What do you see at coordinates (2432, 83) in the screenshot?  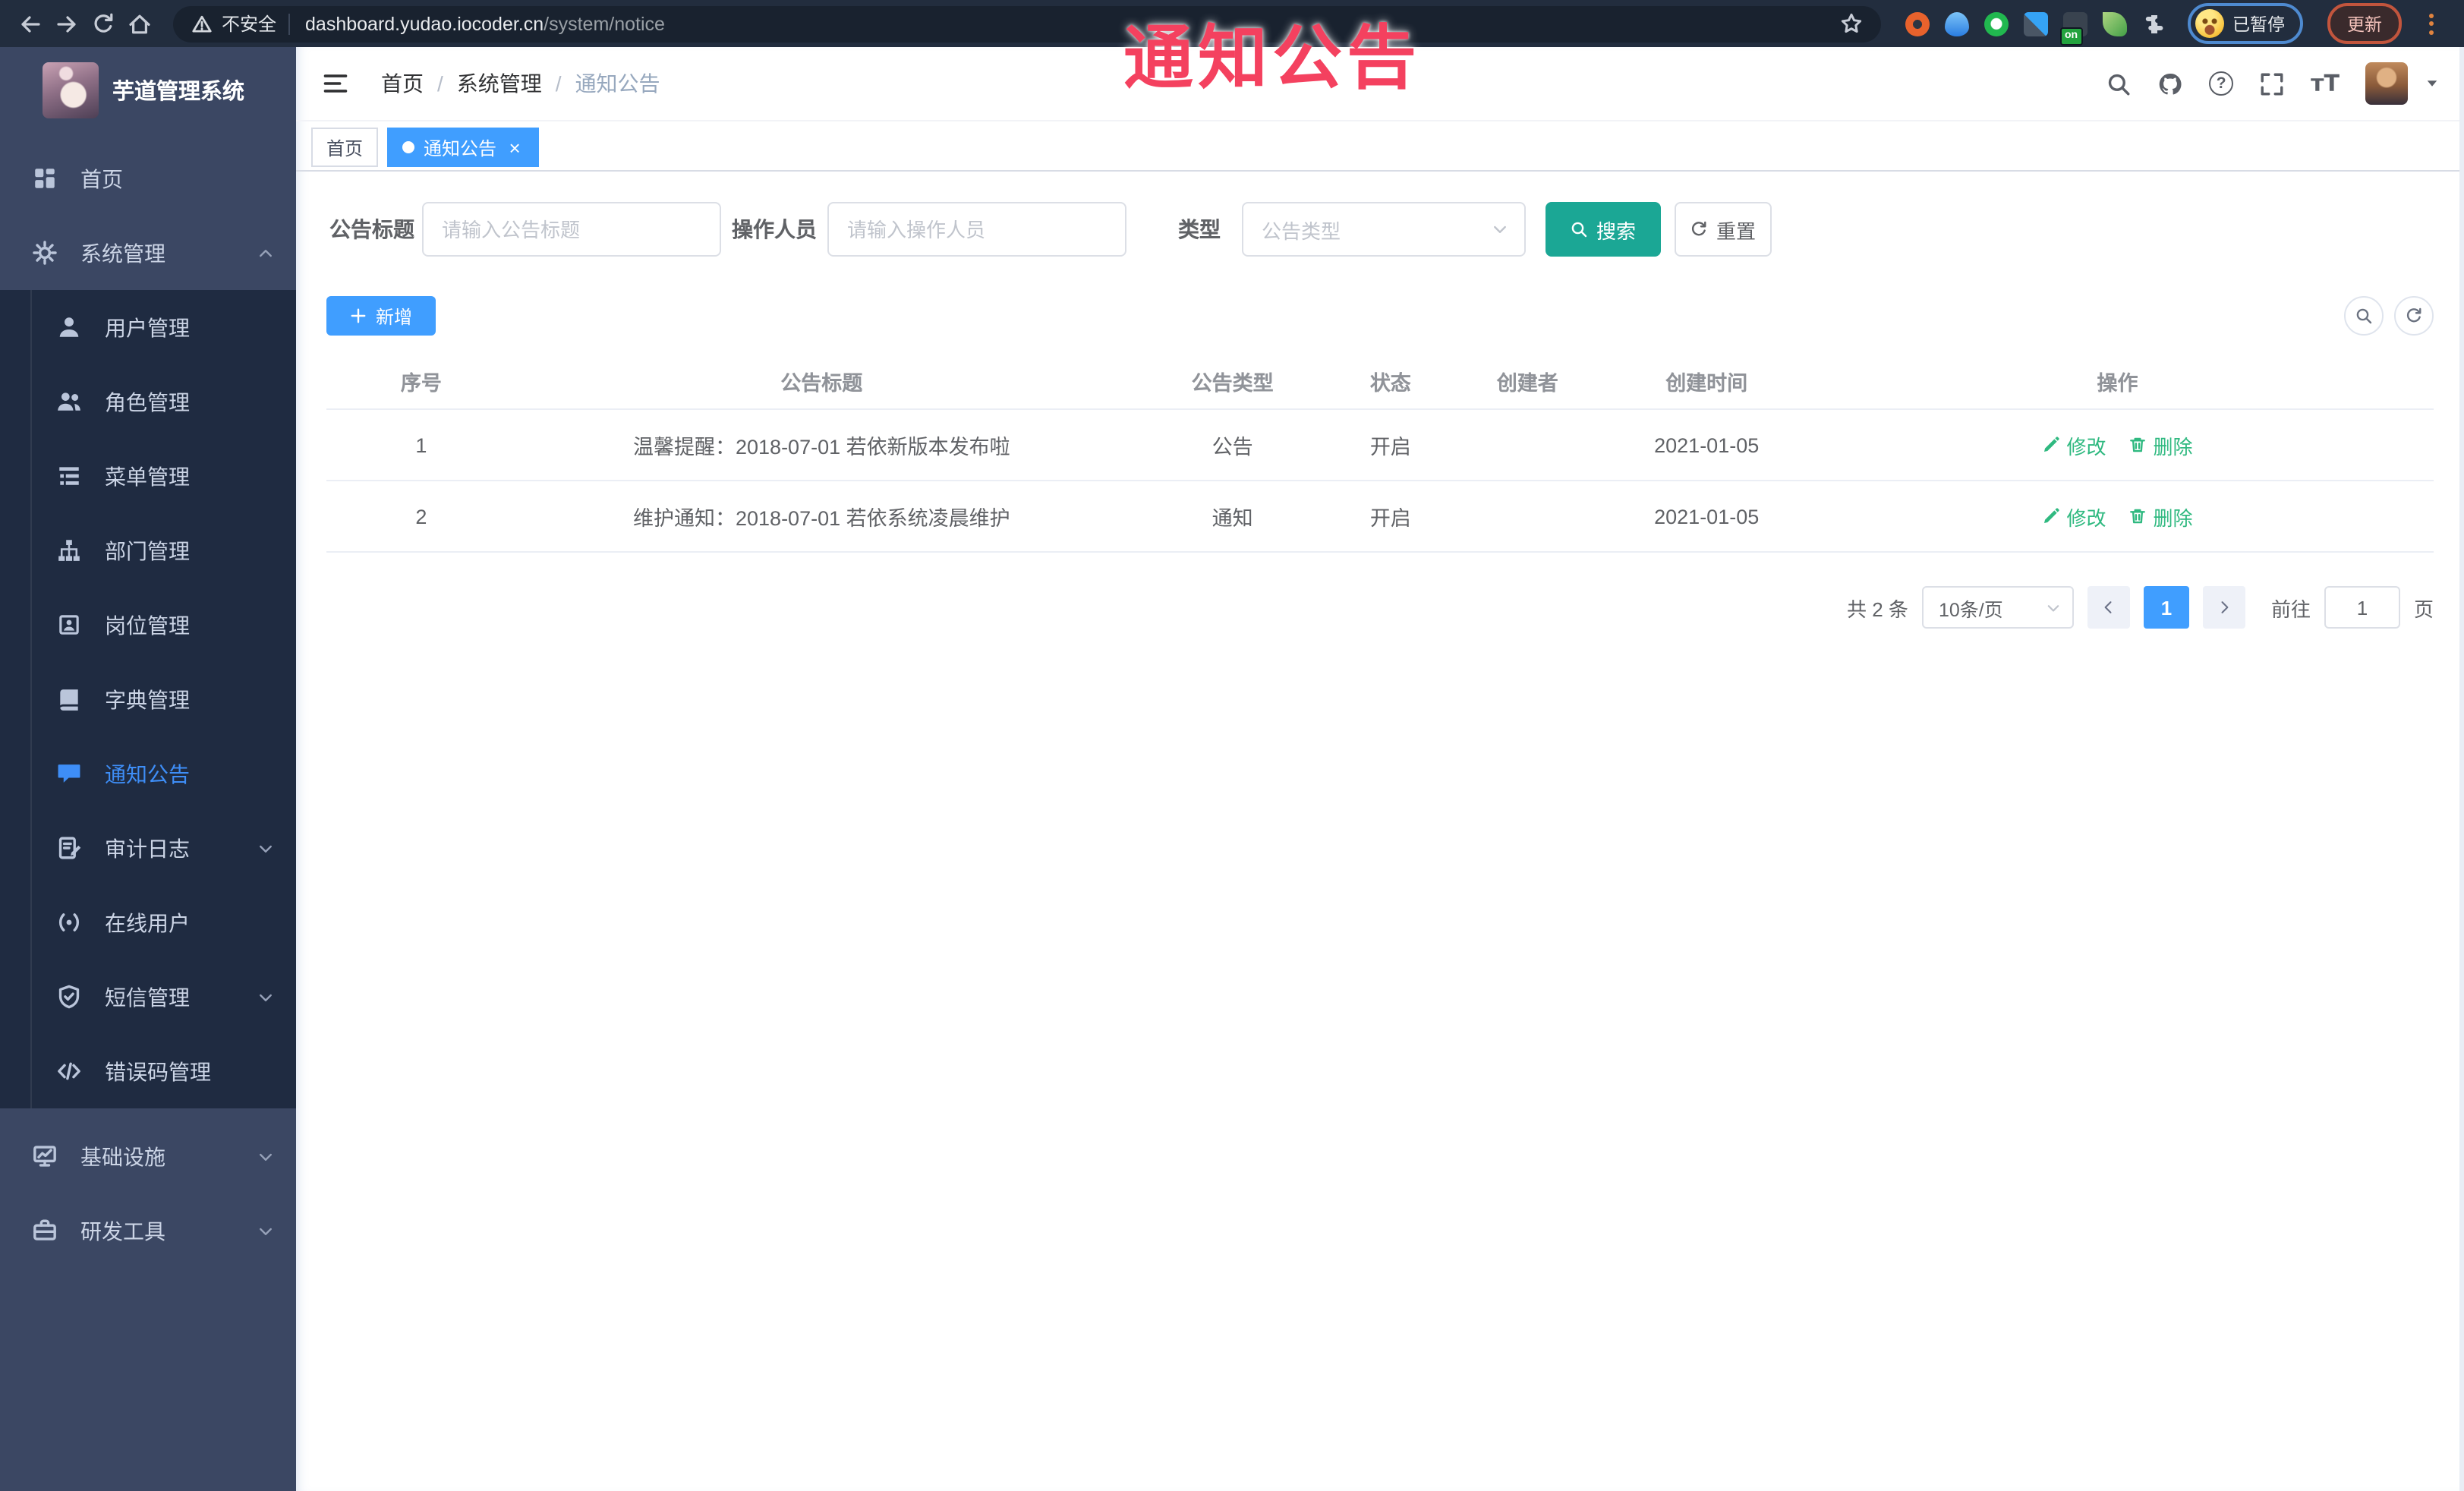 I see `caret-down-icon` at bounding box center [2432, 83].